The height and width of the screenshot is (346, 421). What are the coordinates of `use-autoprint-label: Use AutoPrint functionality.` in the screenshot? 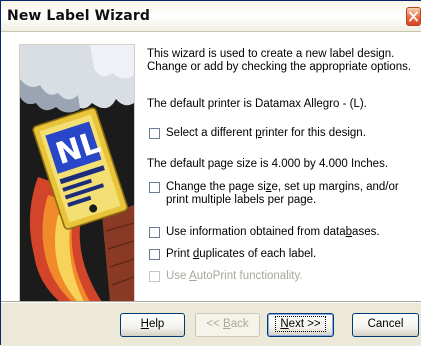 It's located at (234, 276).